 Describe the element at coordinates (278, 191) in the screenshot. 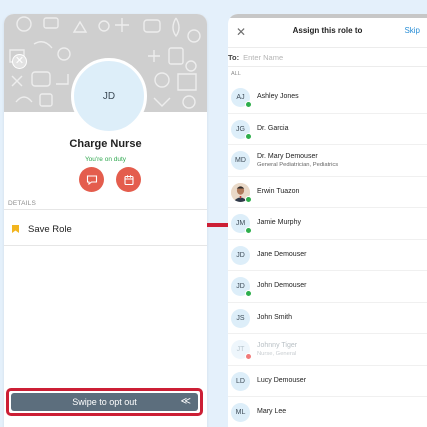

I see `contact-name: Erwin Tuazon` at that location.